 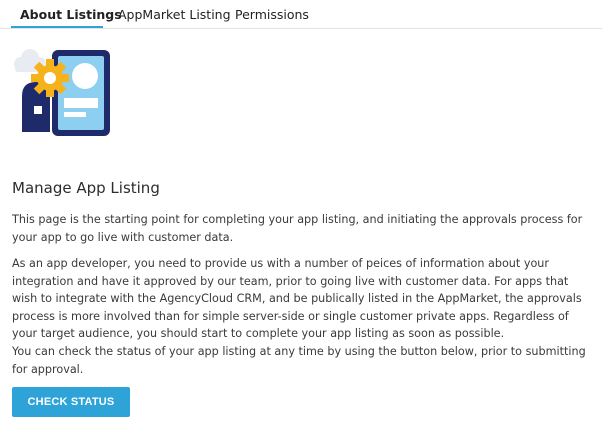 What do you see at coordinates (57, 27) in the screenshot?
I see `active-tab-indicator` at bounding box center [57, 27].